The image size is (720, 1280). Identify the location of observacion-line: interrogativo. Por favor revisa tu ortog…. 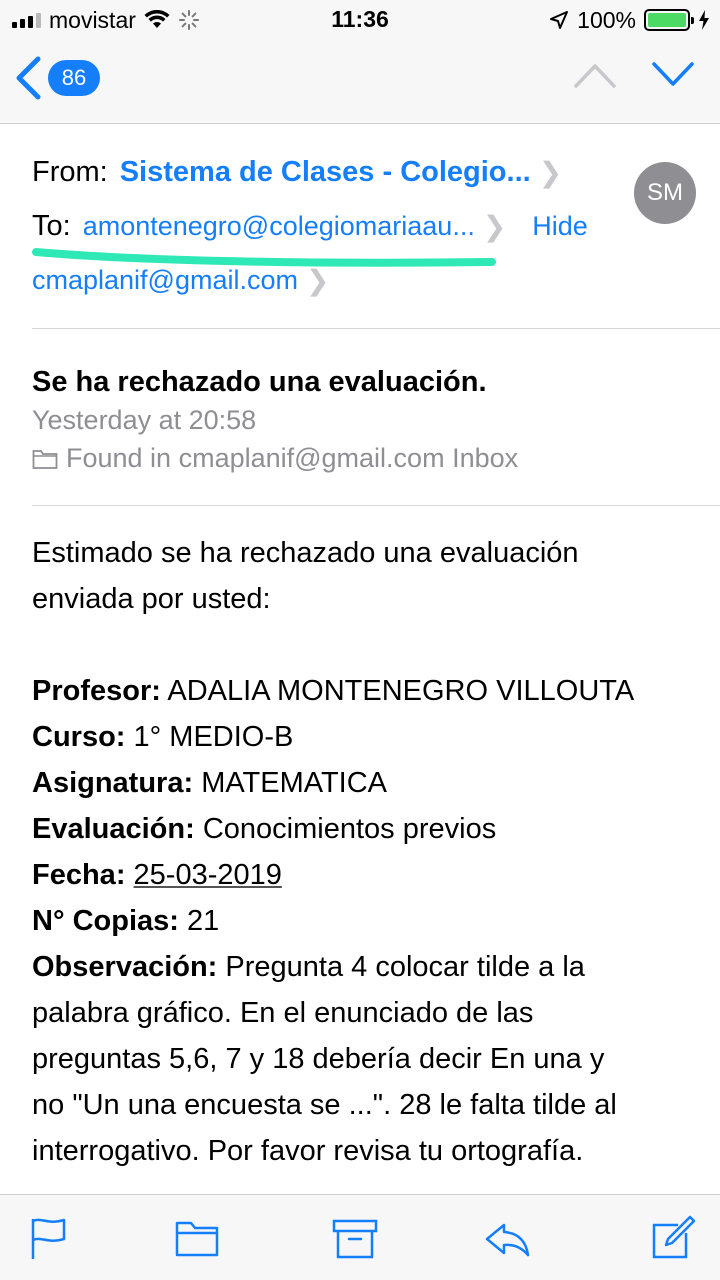
(308, 1151).